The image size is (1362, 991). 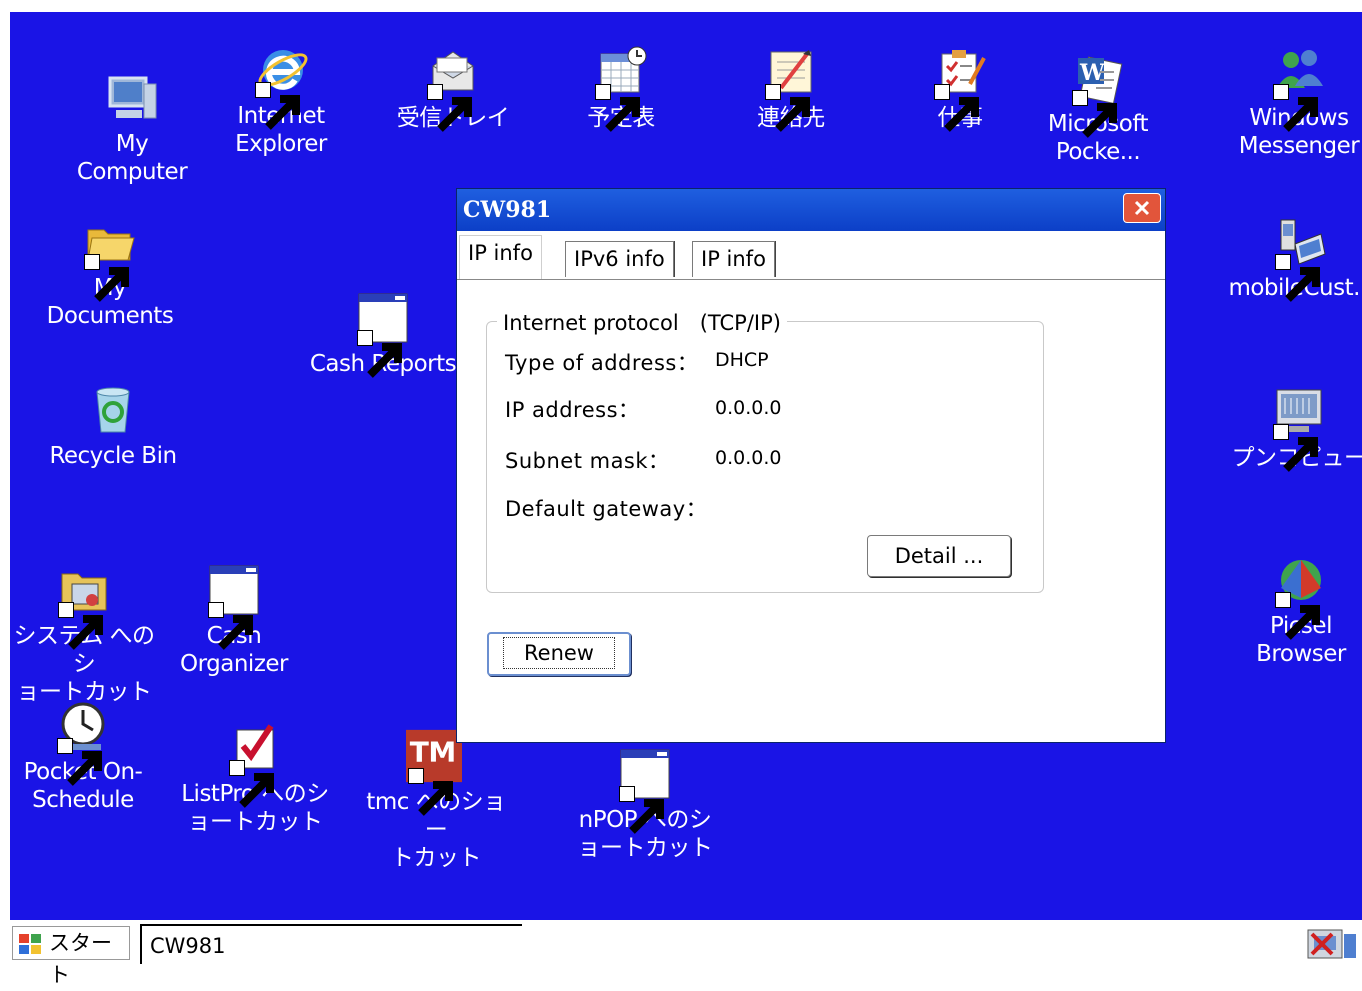 I want to click on desktop-icon-recycle-bin: Recycle Bin, so click(x=113, y=426).